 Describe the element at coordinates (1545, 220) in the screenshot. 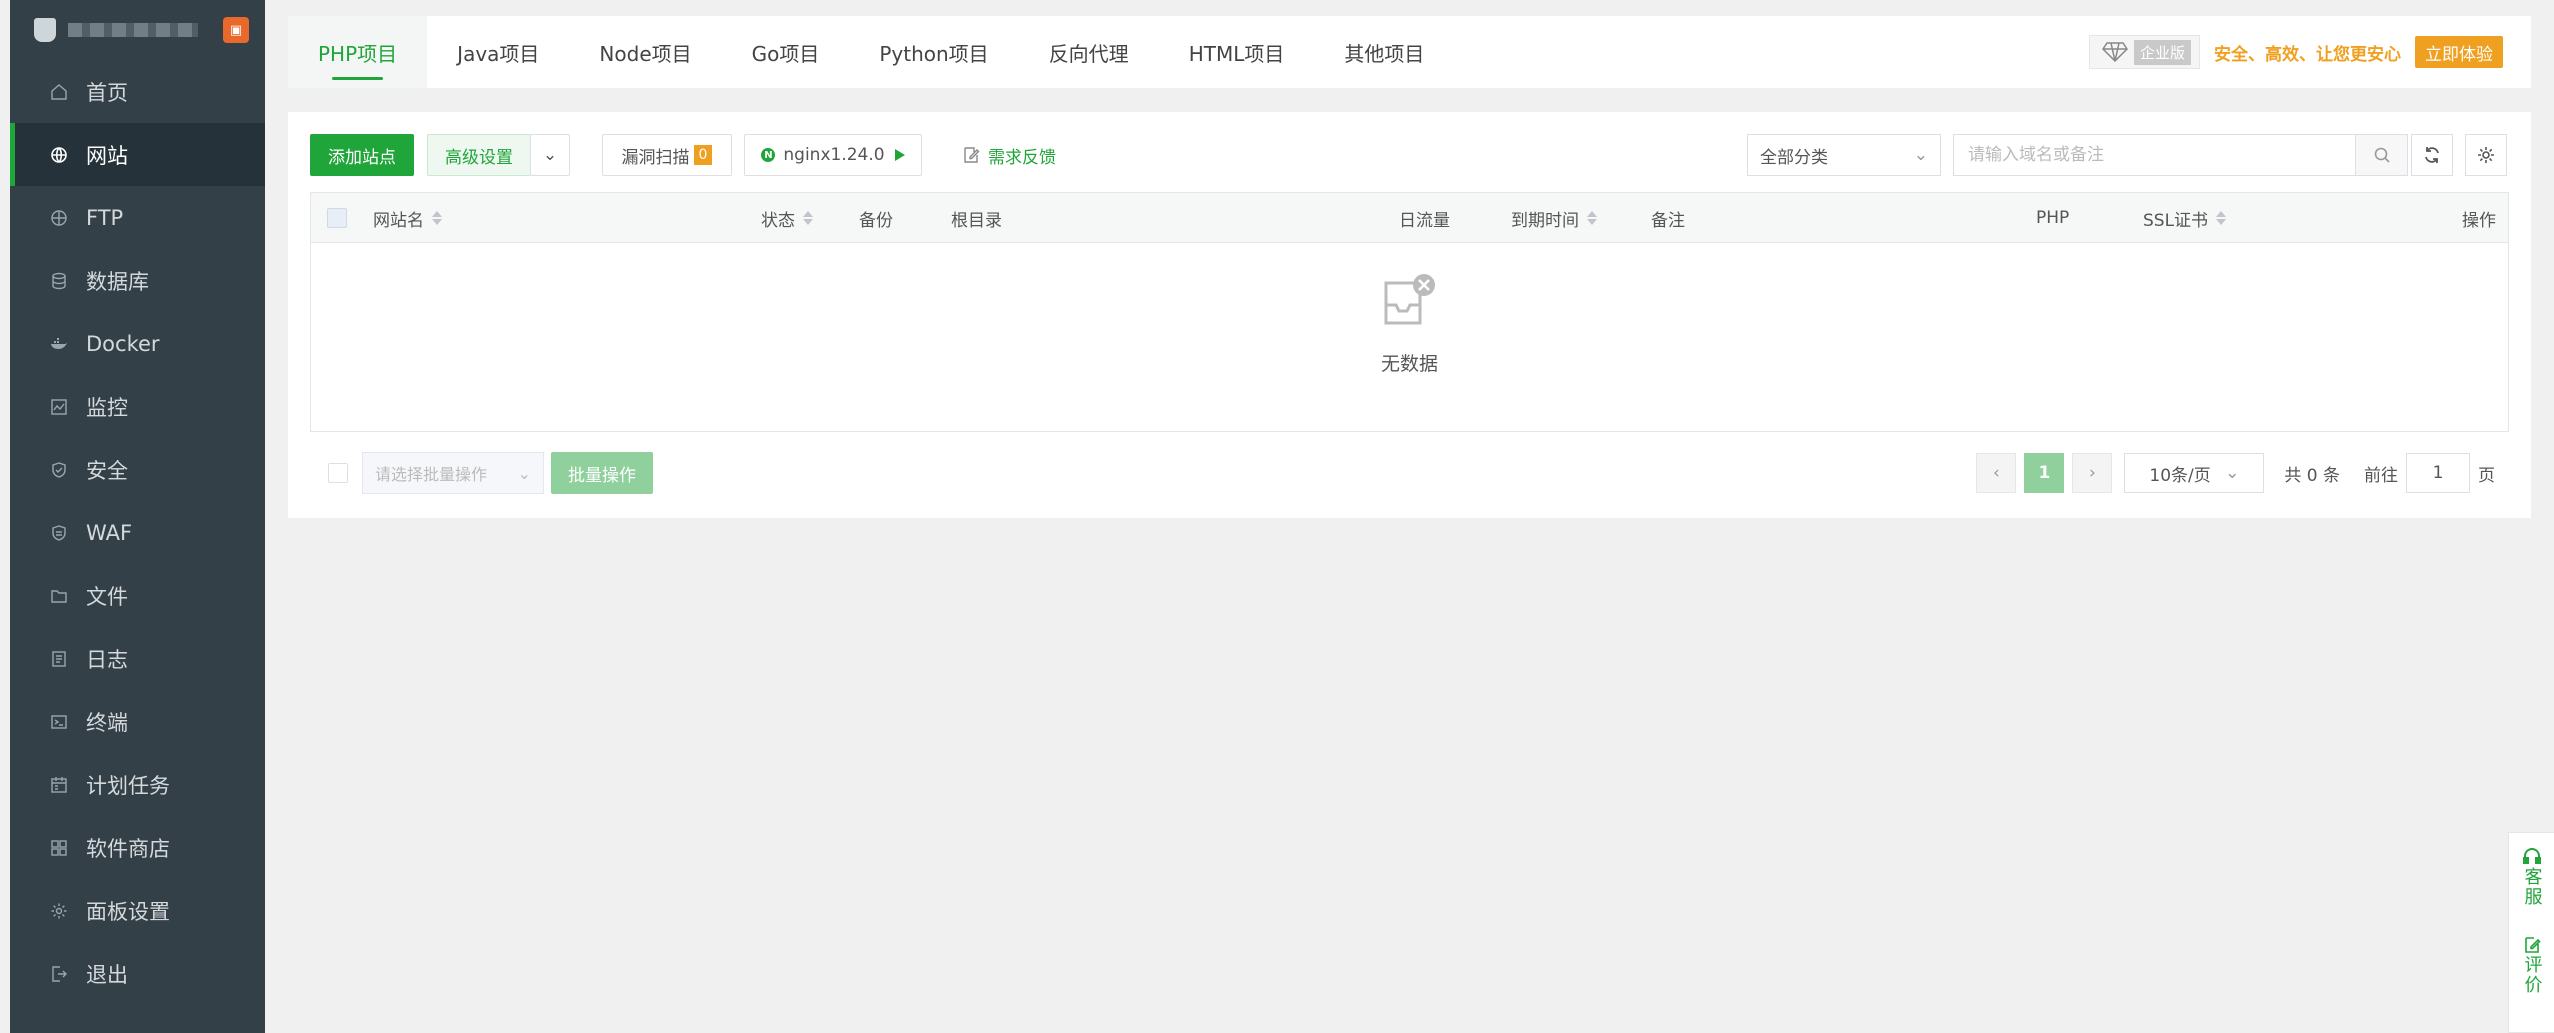

I see `column-label: 到期时间` at that location.